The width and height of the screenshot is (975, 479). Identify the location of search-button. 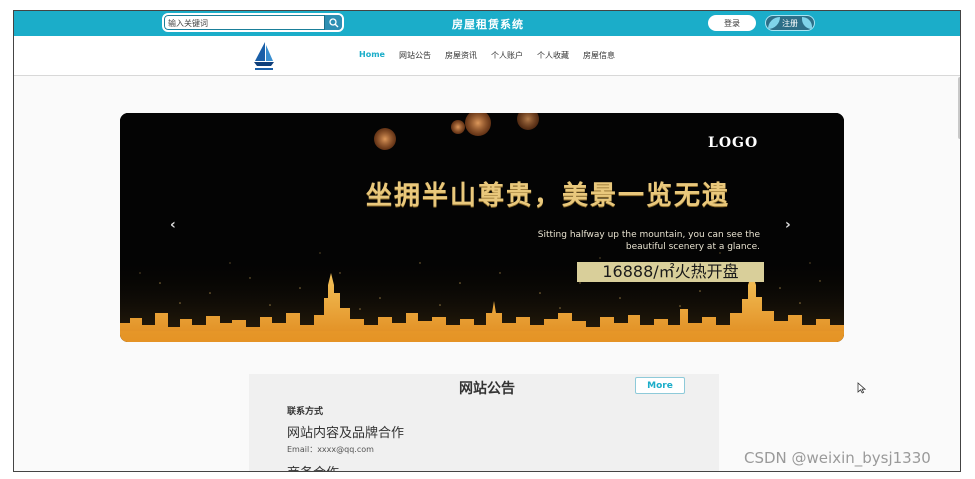
(333, 22).